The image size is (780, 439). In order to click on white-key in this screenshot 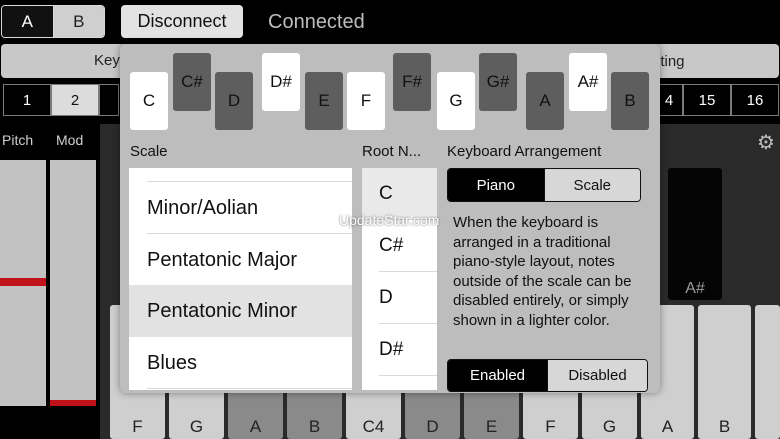, I will do `click(767, 372)`.